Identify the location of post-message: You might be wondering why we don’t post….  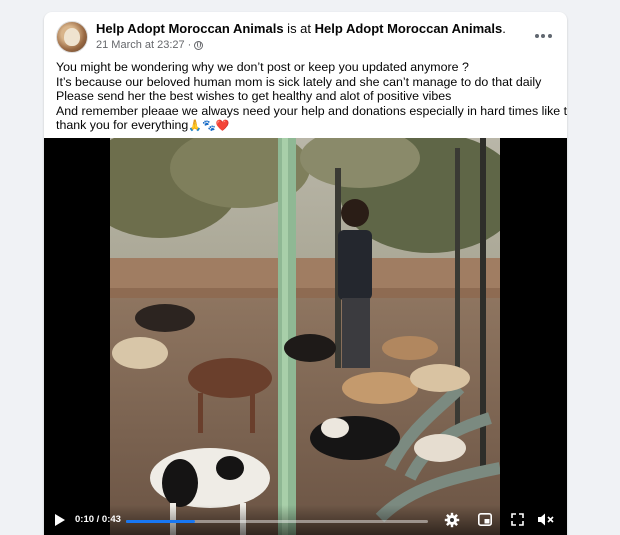
(311, 97).